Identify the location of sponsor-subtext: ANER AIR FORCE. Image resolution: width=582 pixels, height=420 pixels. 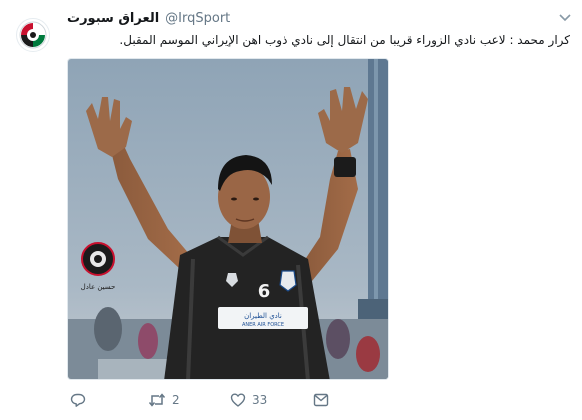
(263, 325).